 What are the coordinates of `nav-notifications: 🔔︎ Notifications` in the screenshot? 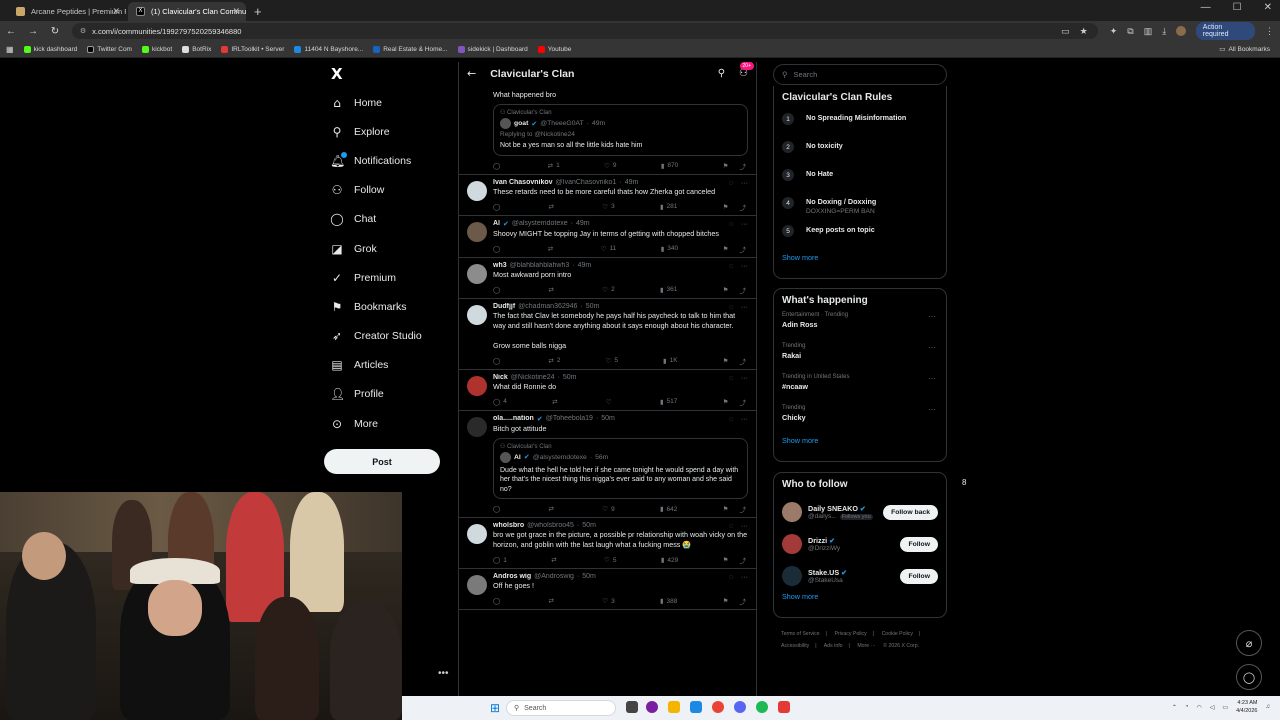 It's located at (384, 160).